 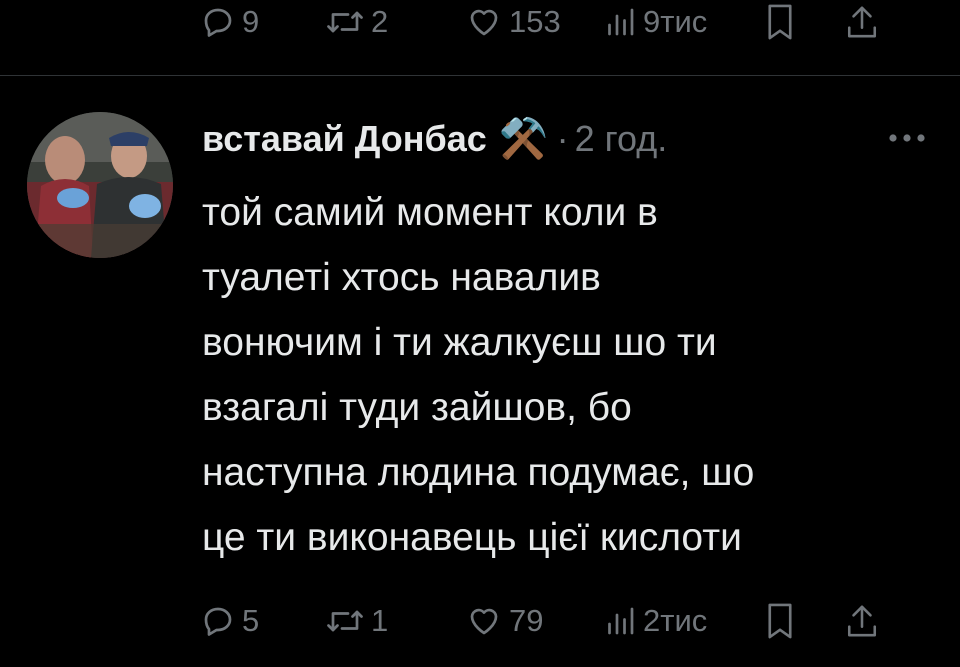 I want to click on views-button: 9тис, so click(x=685, y=22).